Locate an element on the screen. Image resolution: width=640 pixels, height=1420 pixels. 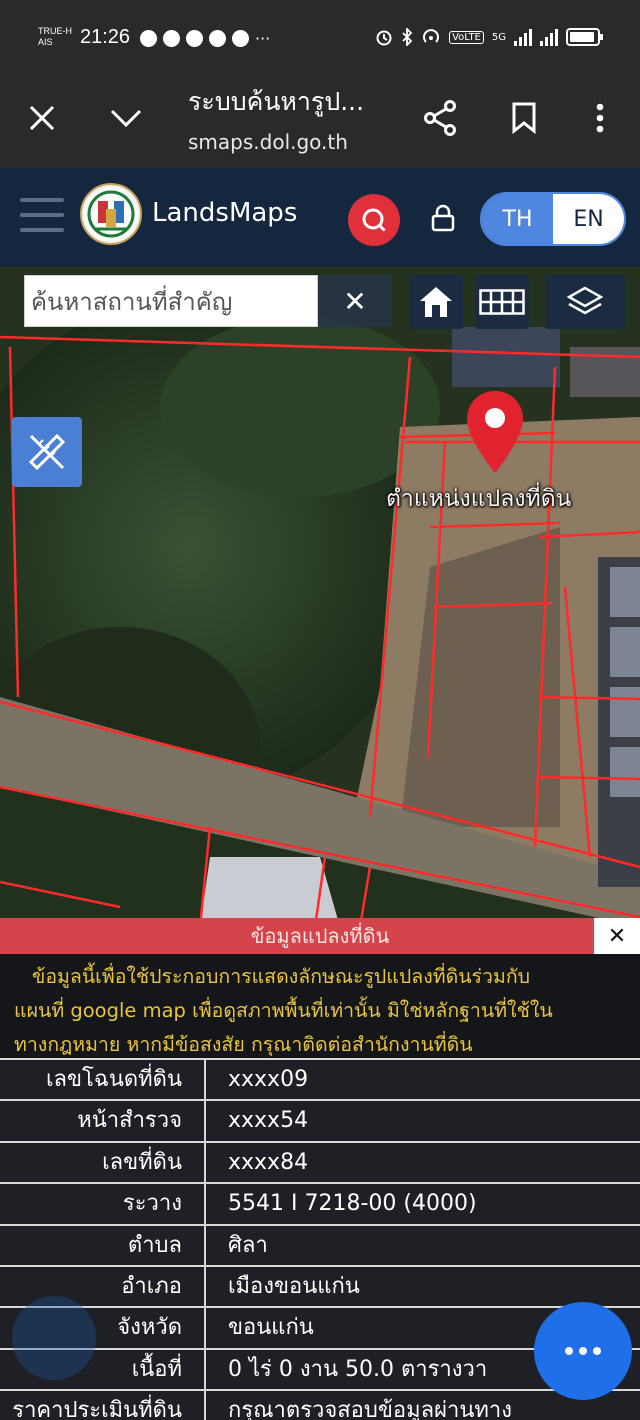
chevron-down-icon is located at coordinates (126, 118).